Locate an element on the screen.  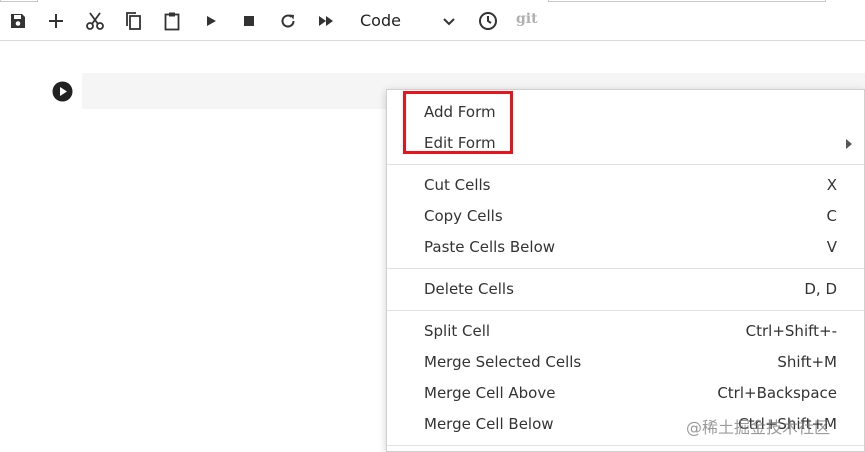
add-cell-button is located at coordinates (56, 21).